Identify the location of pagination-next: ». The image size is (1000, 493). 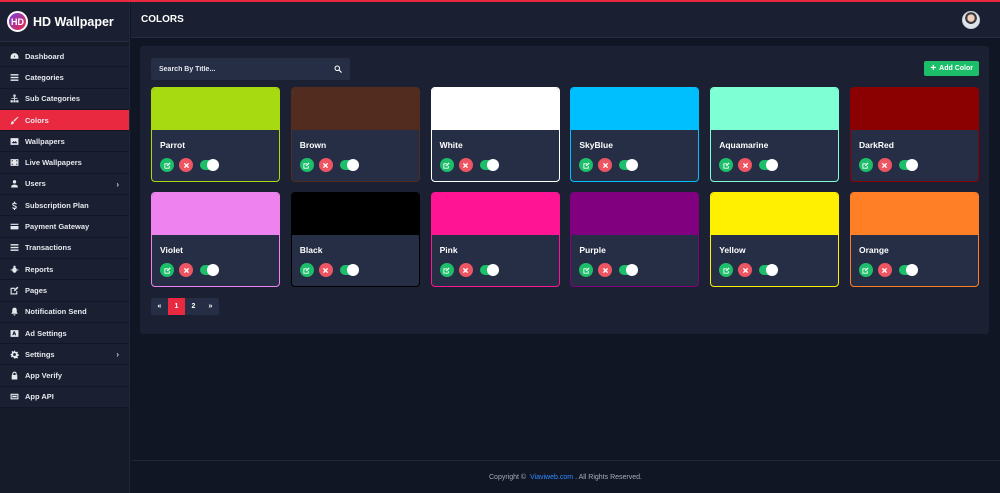
(210, 306).